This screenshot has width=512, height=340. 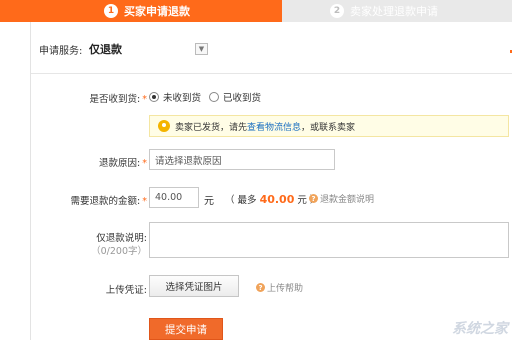 What do you see at coordinates (121, 238) in the screenshot?
I see `description-label: 仅退款说明:` at bounding box center [121, 238].